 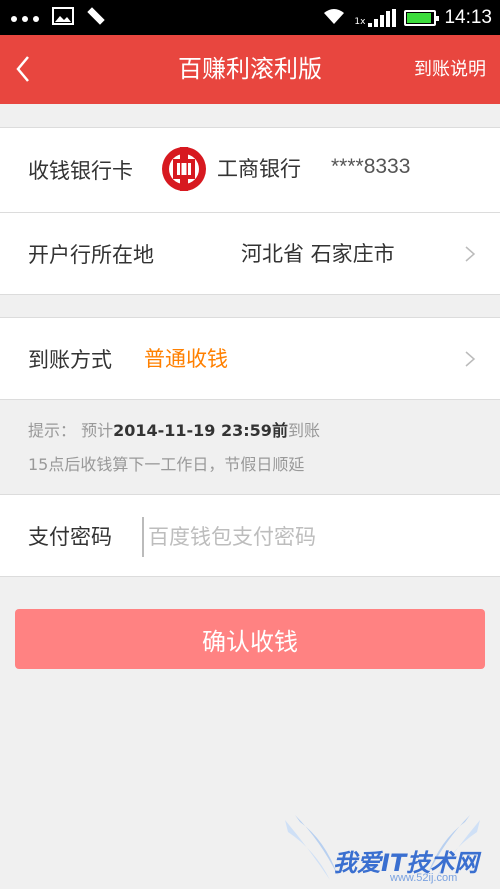 I want to click on wifi-icon, so click(x=334, y=18).